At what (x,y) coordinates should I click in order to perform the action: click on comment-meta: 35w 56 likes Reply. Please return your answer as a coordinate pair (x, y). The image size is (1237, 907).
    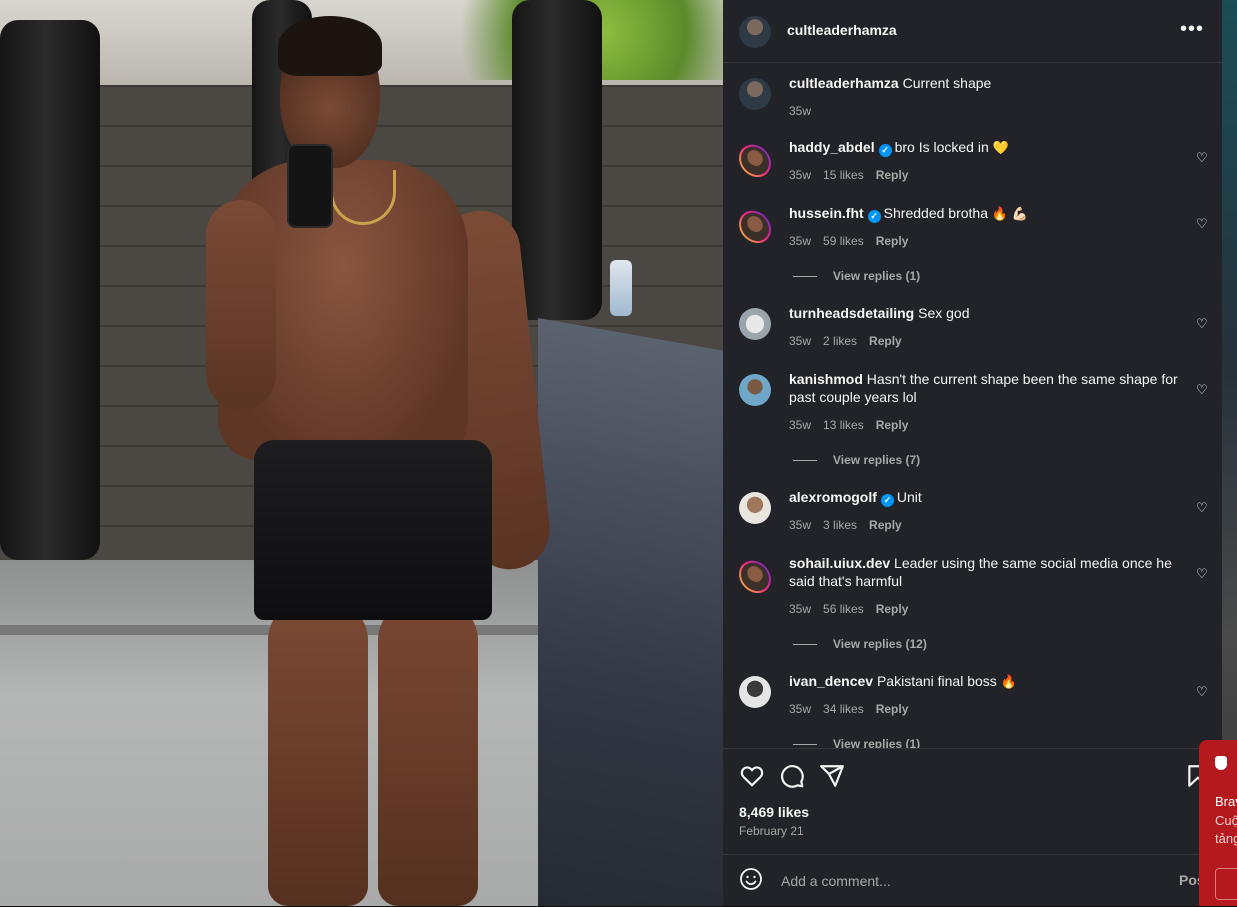
    Looking at the image, I should click on (854, 609).